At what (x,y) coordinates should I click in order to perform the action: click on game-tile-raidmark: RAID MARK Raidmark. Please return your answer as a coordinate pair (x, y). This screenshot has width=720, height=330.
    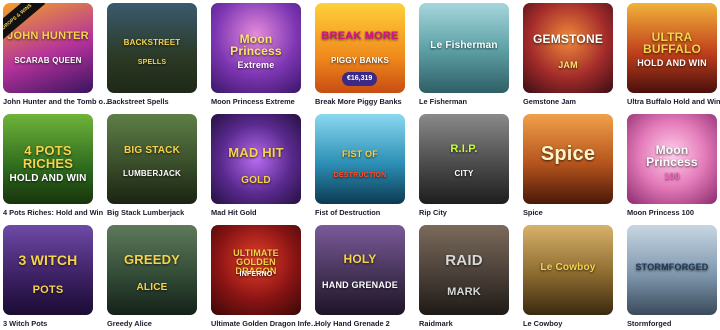
    Looking at the image, I should click on (464, 277).